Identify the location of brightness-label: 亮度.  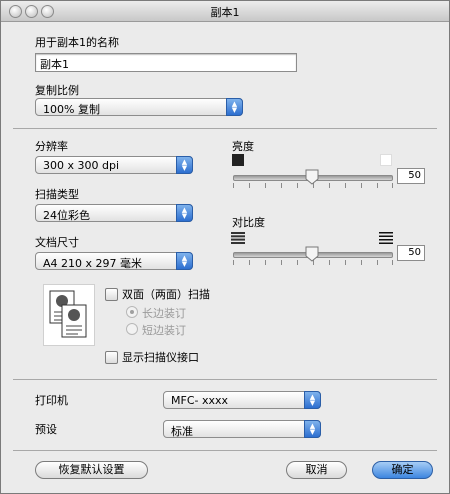
(243, 146).